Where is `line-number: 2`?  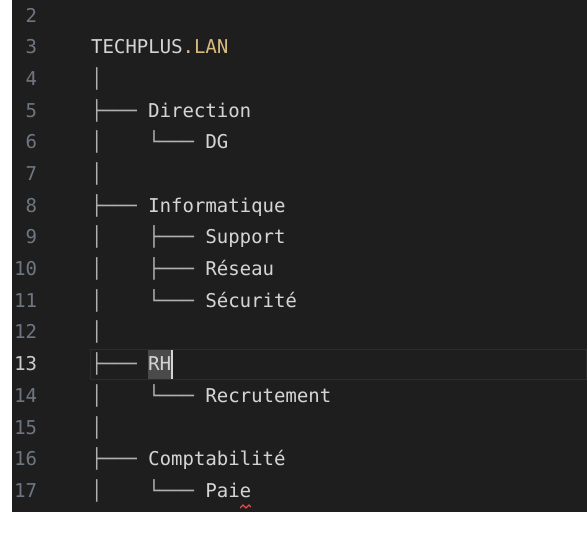
line-number: 2 is located at coordinates (30, 16).